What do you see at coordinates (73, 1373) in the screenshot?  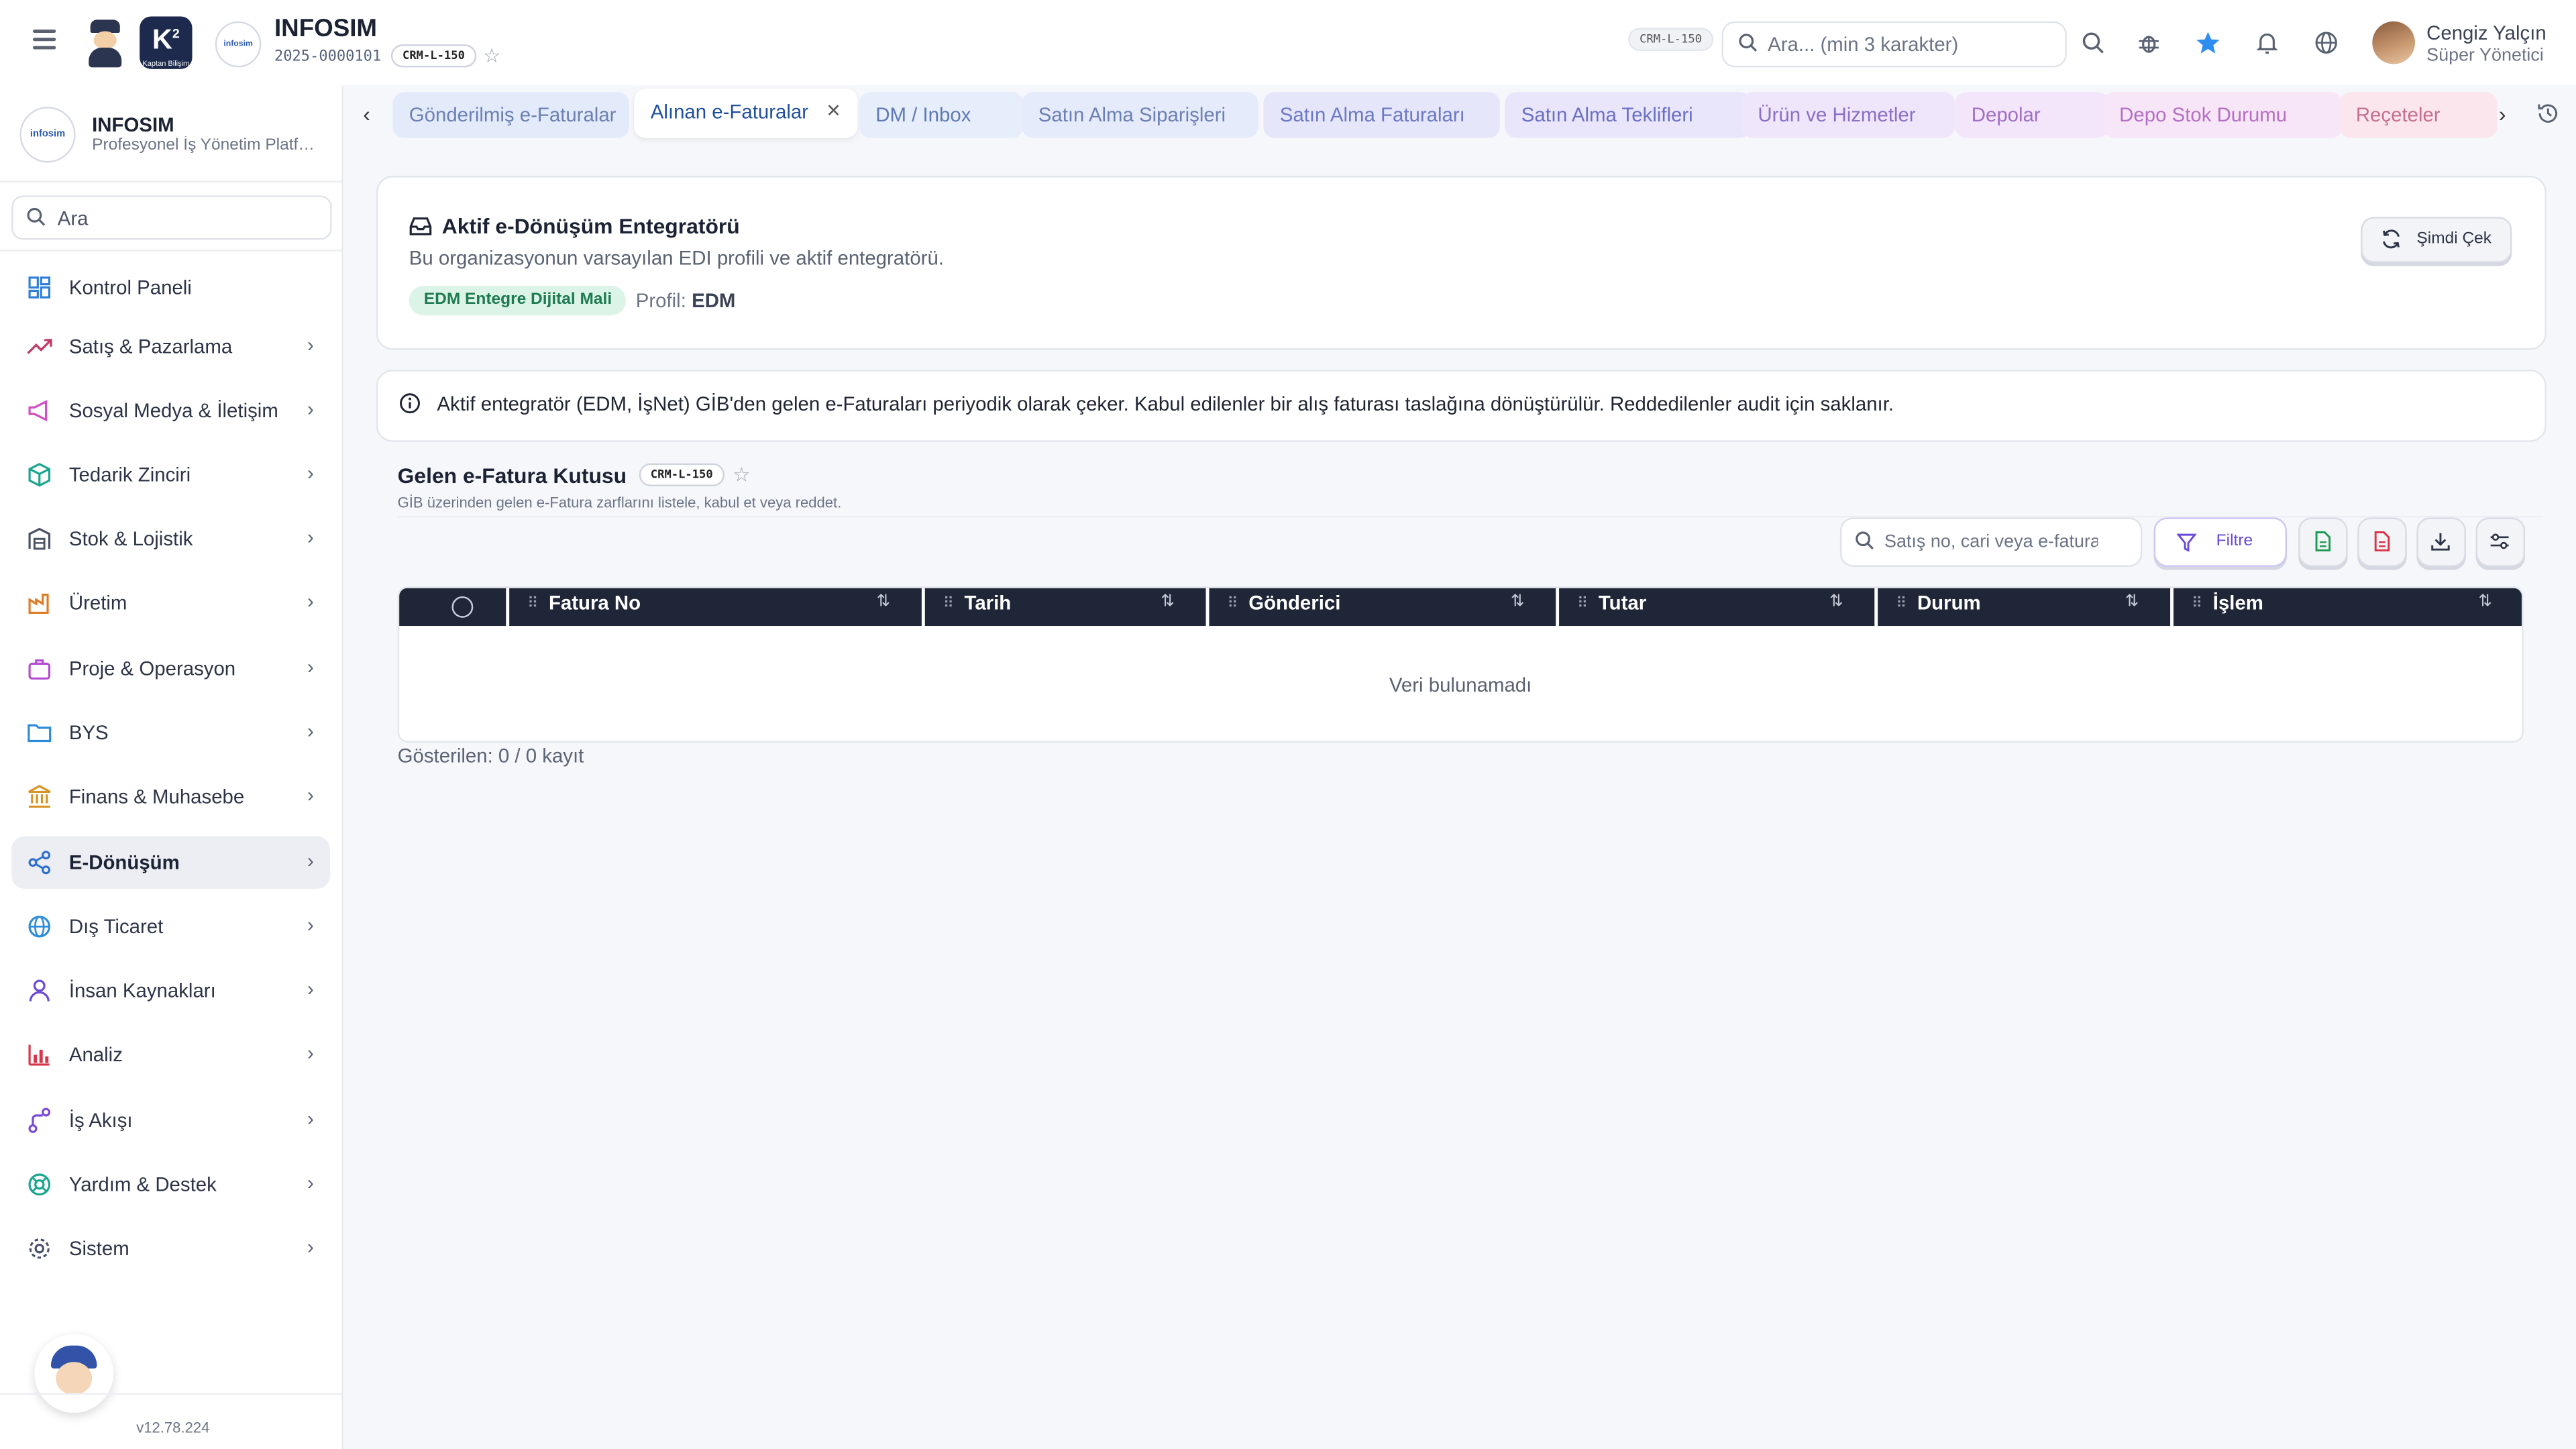 I see `assistant-avatar` at bounding box center [73, 1373].